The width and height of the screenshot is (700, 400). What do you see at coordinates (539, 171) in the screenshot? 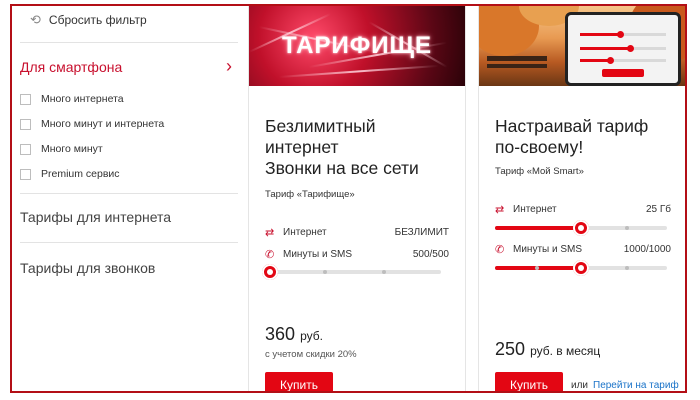
I see `tariff-name: Тариф «Мой Smart»` at bounding box center [539, 171].